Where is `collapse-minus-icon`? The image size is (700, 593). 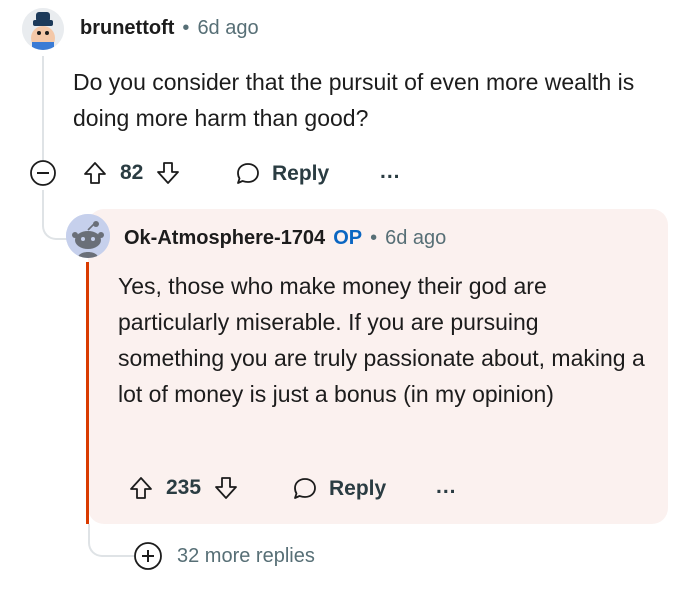
collapse-minus-icon is located at coordinates (43, 173).